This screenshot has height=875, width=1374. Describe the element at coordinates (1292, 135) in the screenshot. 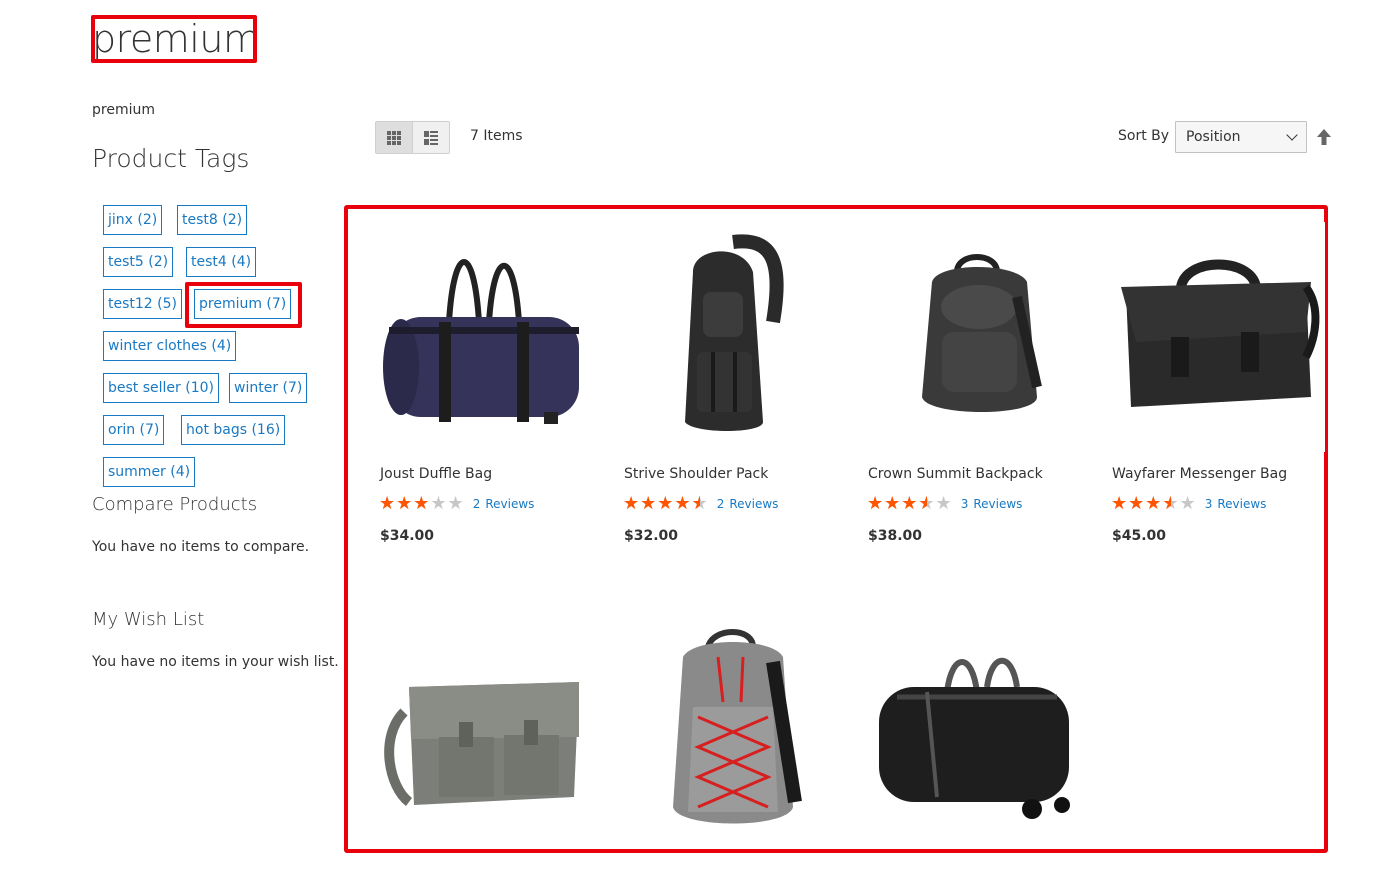

I see `chevron-down-icon` at that location.